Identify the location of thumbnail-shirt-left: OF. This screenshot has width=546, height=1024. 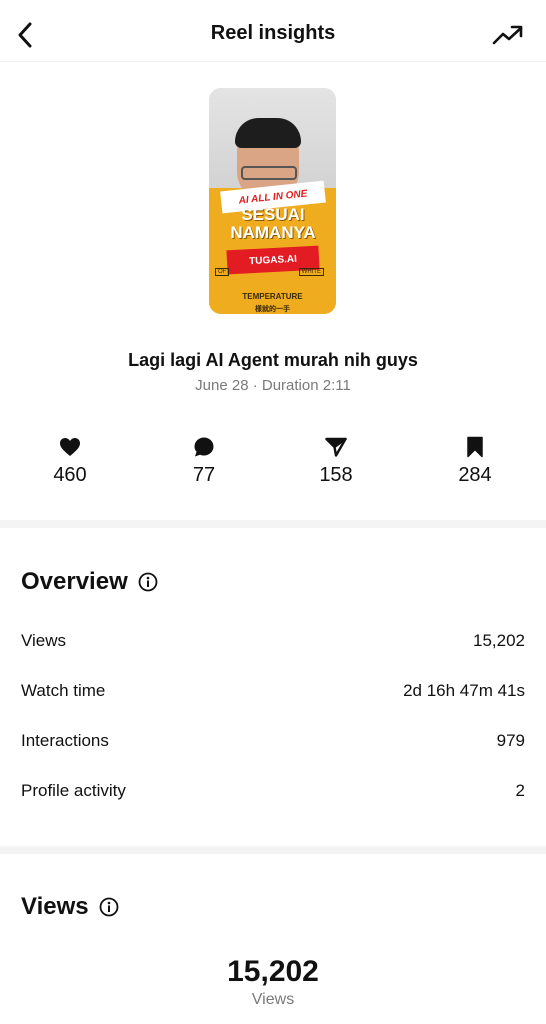
(222, 272).